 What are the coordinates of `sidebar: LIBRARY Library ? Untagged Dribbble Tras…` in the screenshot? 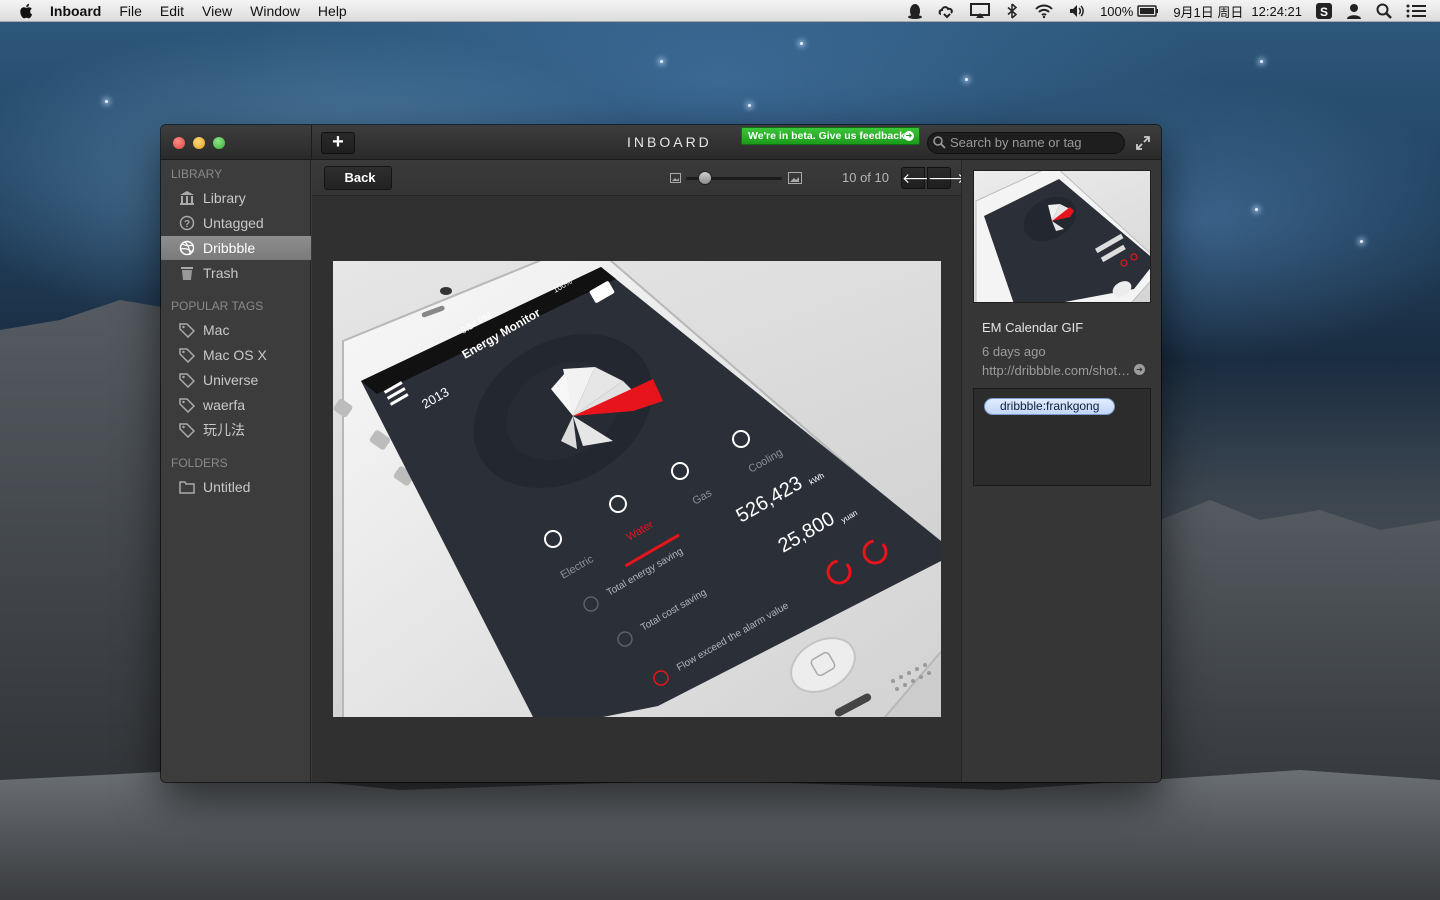 It's located at (236, 471).